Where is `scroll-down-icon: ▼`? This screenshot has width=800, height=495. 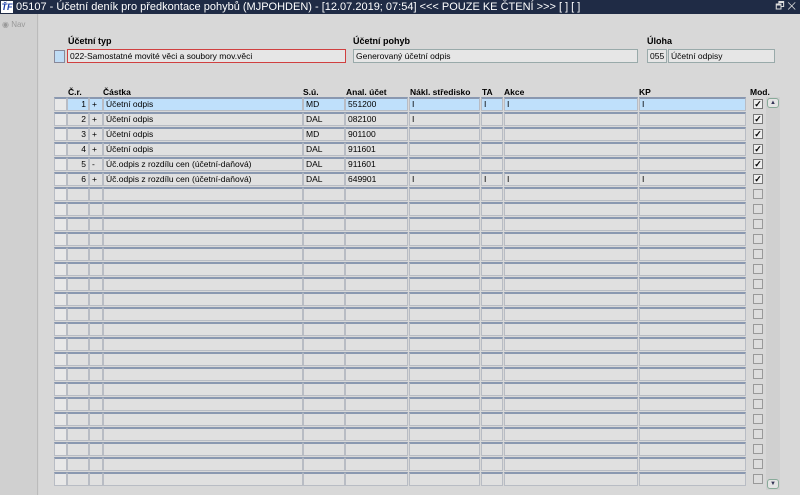 scroll-down-icon: ▼ is located at coordinates (773, 484).